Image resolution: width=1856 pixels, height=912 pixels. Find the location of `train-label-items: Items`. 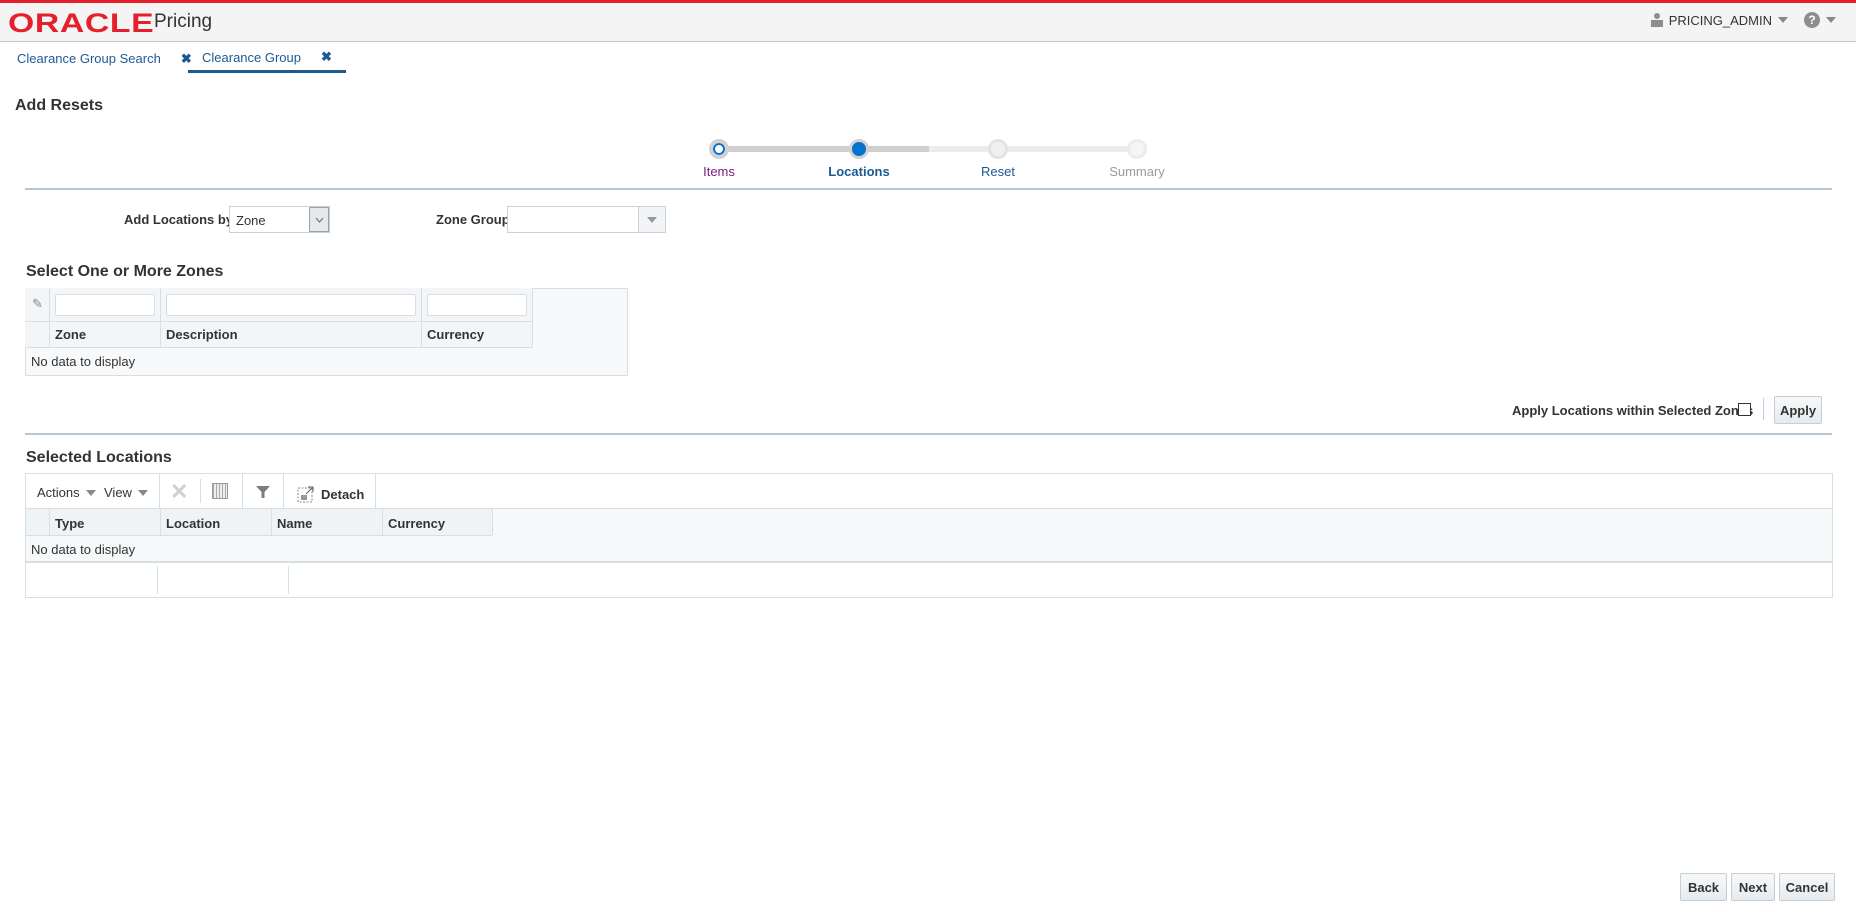

train-label-items: Items is located at coordinates (719, 171).